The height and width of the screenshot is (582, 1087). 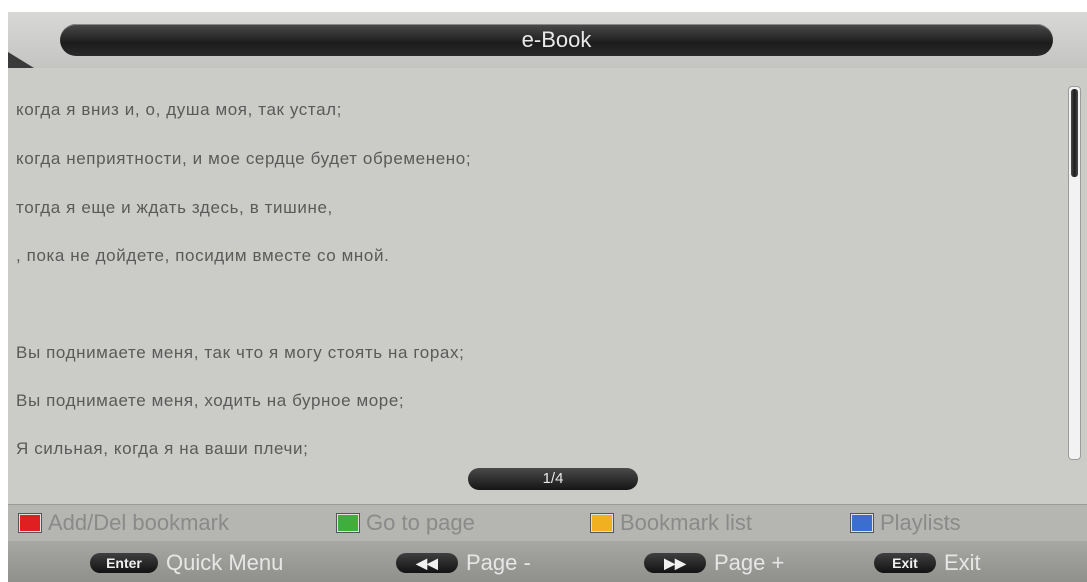 What do you see at coordinates (498, 562) in the screenshot?
I see `page-prev-label: Page -` at bounding box center [498, 562].